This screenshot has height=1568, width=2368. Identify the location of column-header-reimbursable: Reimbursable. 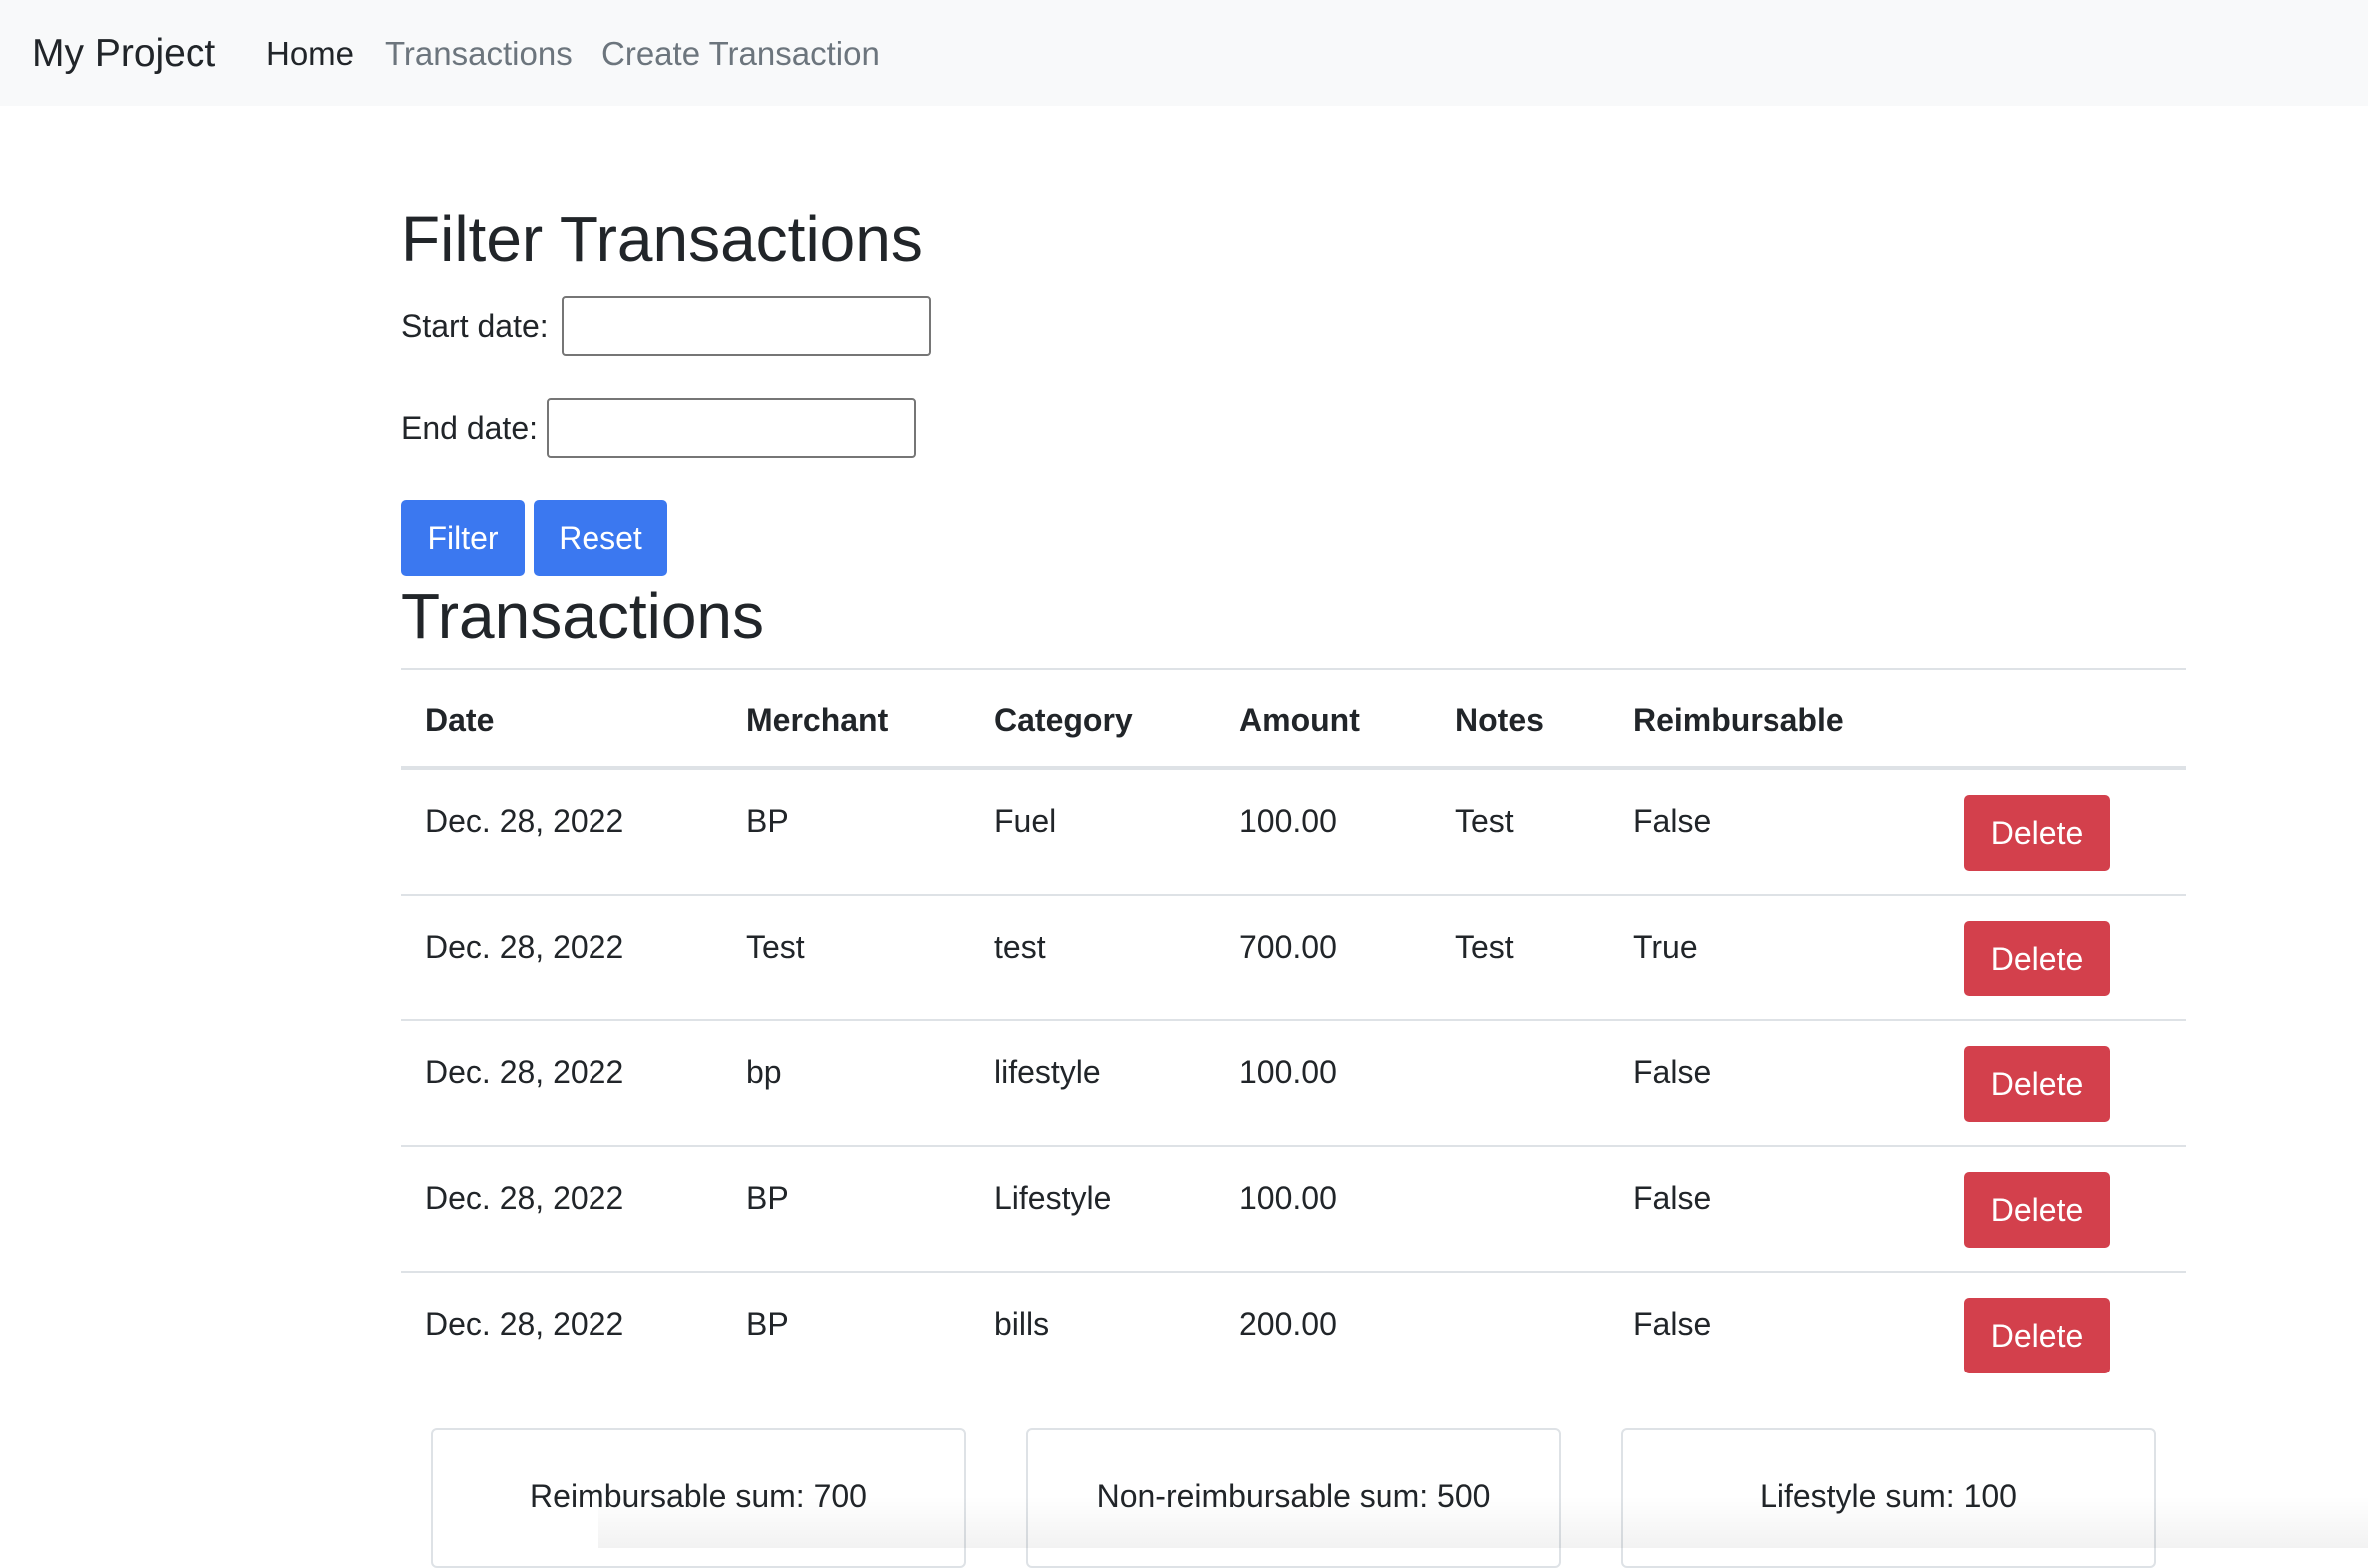
(1738, 720).